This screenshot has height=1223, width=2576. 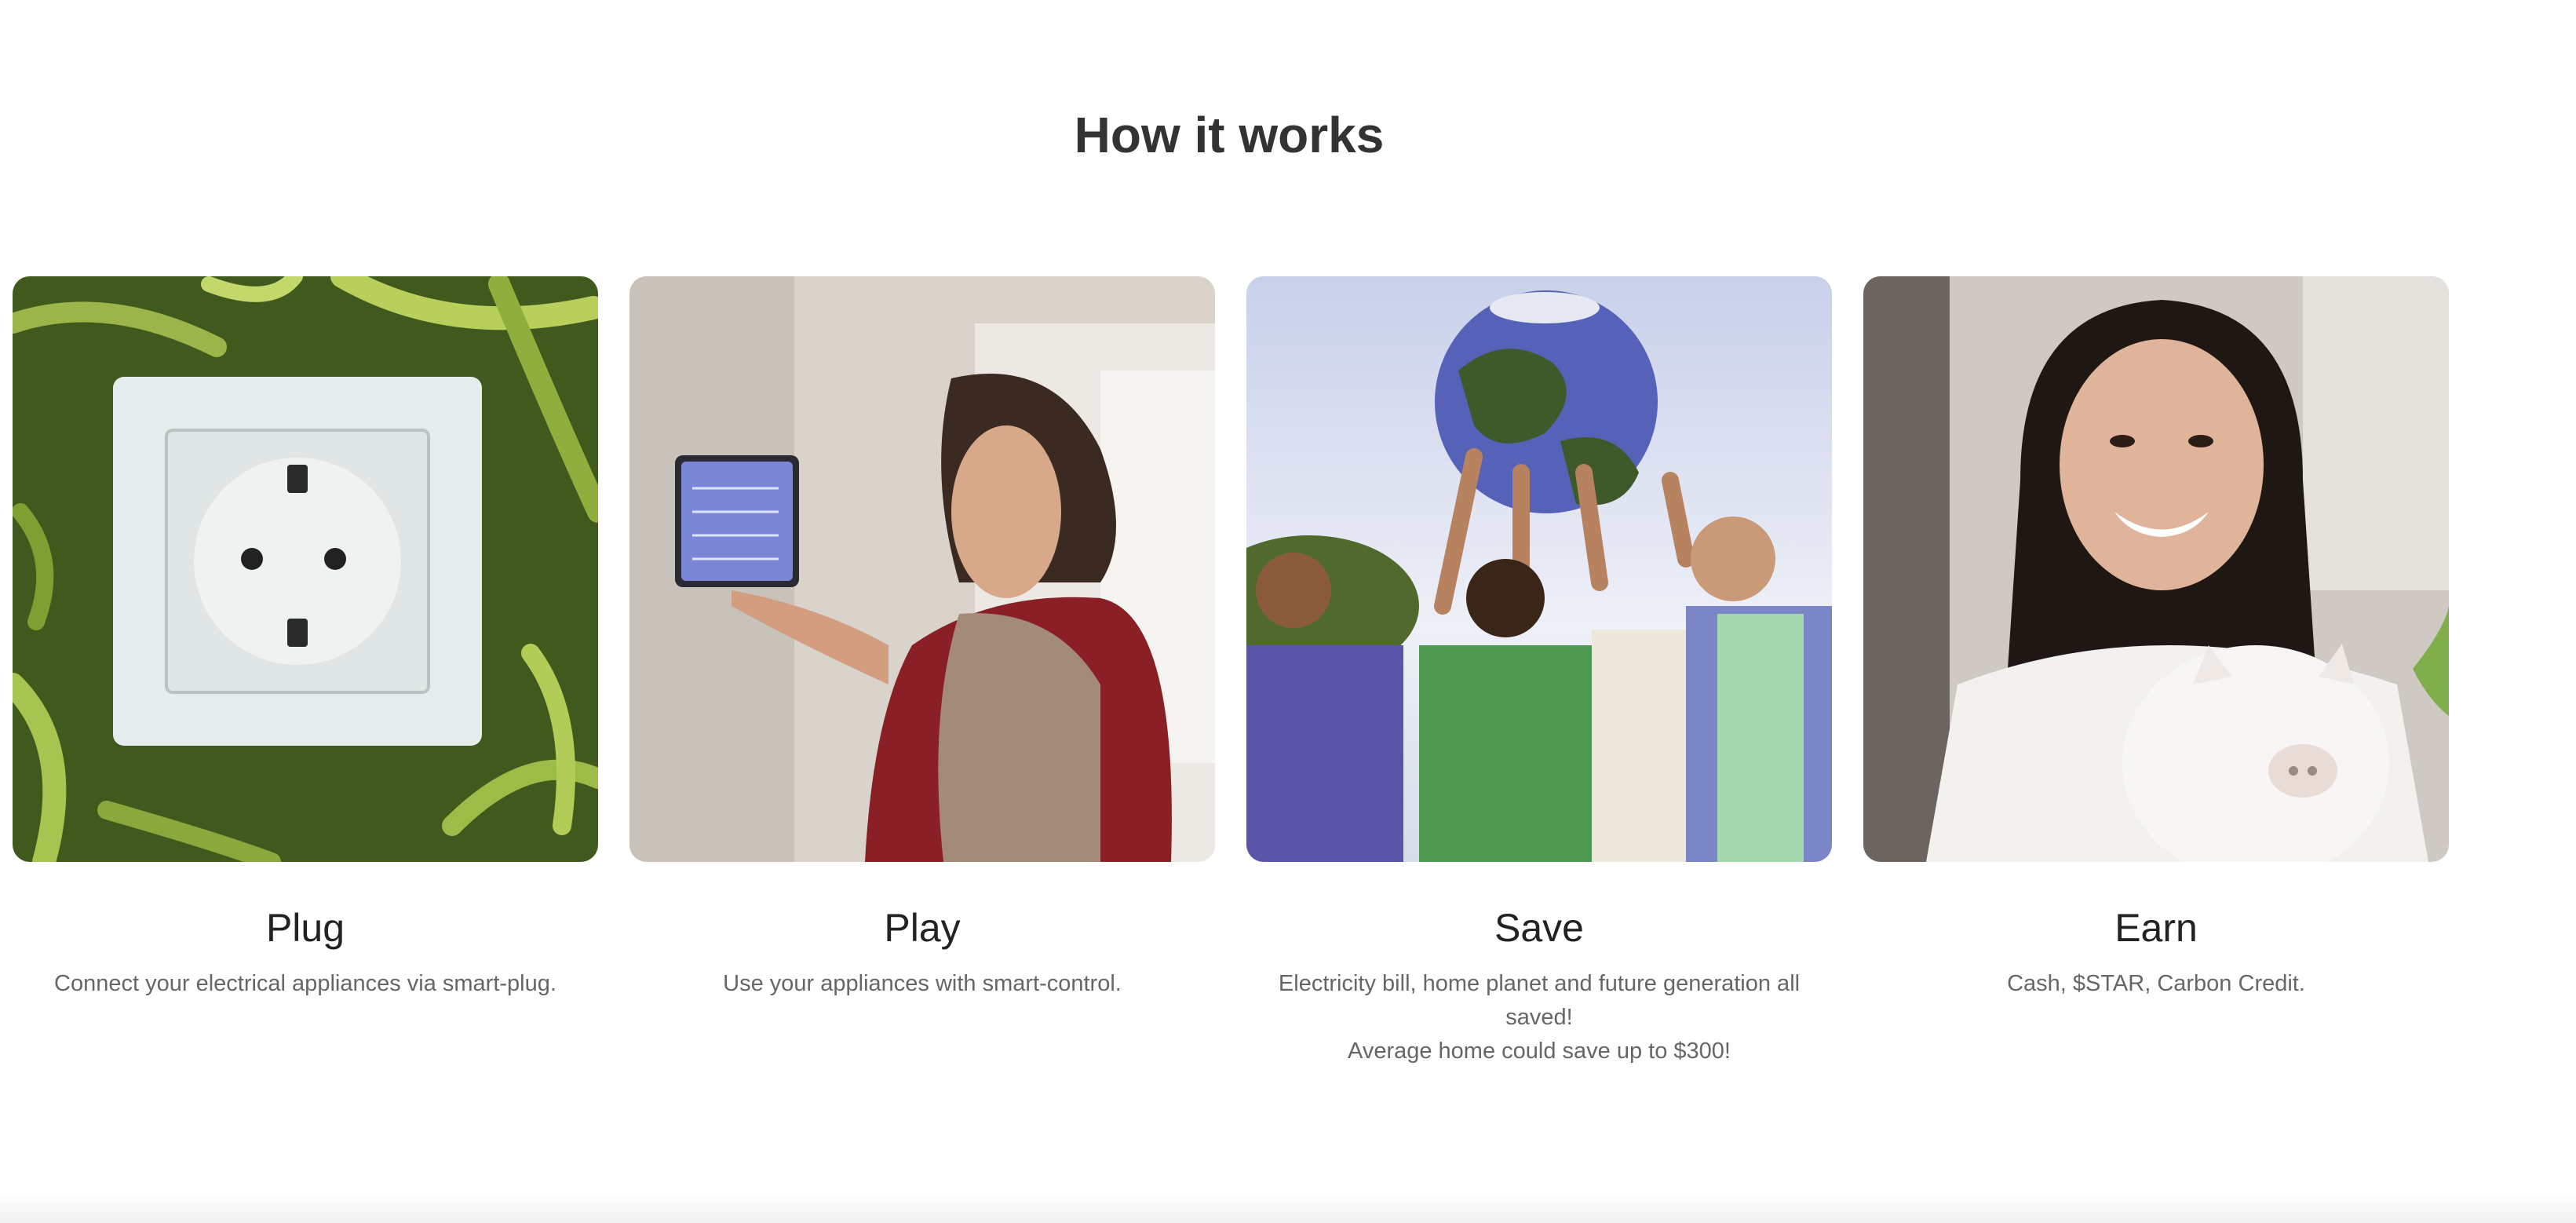 What do you see at coordinates (922, 569) in the screenshot?
I see `play-image` at bounding box center [922, 569].